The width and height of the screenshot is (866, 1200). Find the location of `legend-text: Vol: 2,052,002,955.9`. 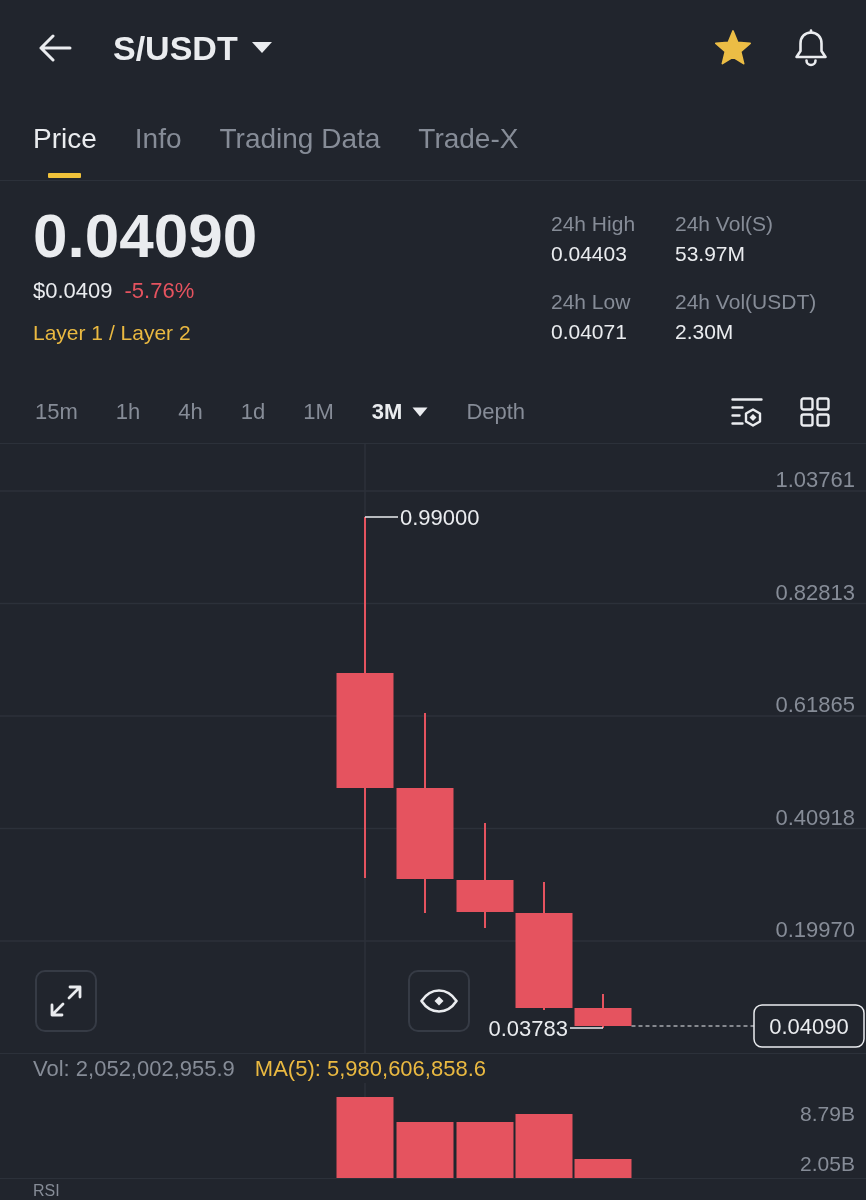

legend-text: Vol: 2,052,002,955.9 is located at coordinates (134, 1068).